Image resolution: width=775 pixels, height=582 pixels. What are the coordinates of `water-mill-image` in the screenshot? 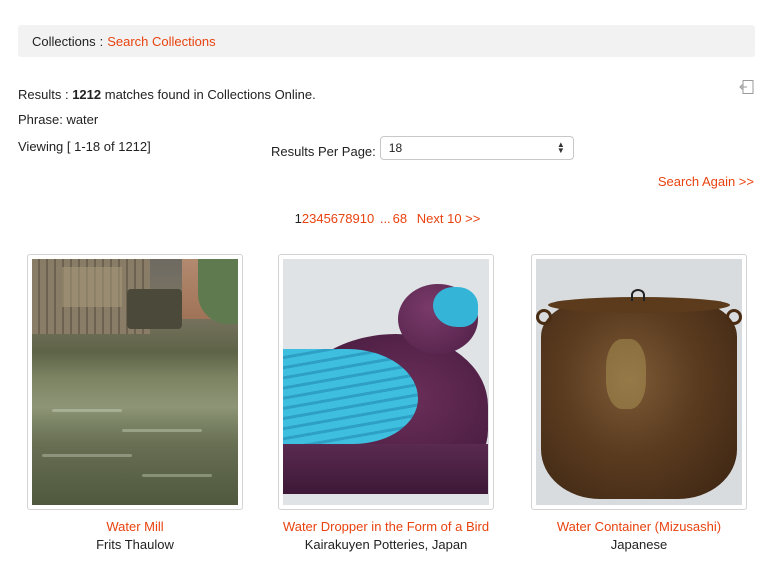 It's located at (135, 382).